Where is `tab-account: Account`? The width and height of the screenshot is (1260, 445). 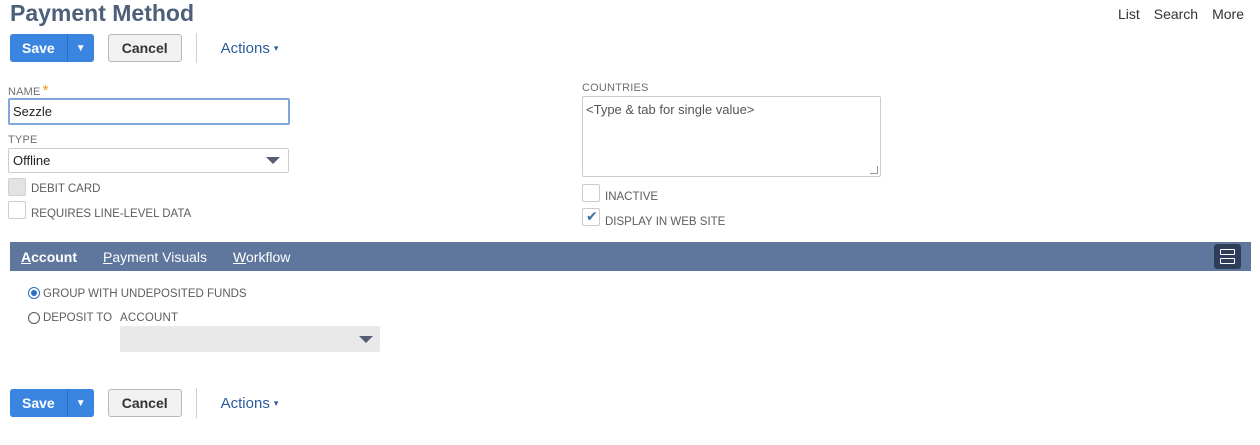 tab-account: Account is located at coordinates (49, 257).